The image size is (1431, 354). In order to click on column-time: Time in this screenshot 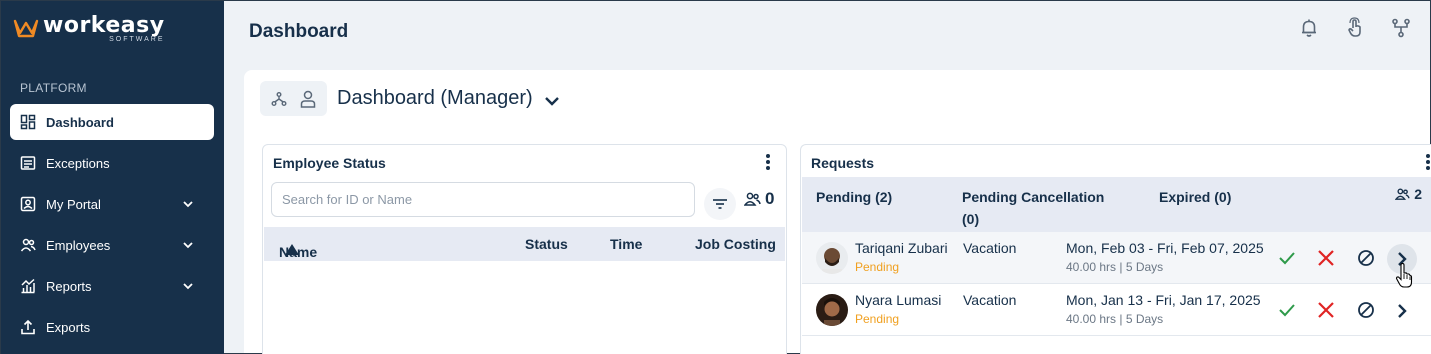, I will do `click(626, 244)`.